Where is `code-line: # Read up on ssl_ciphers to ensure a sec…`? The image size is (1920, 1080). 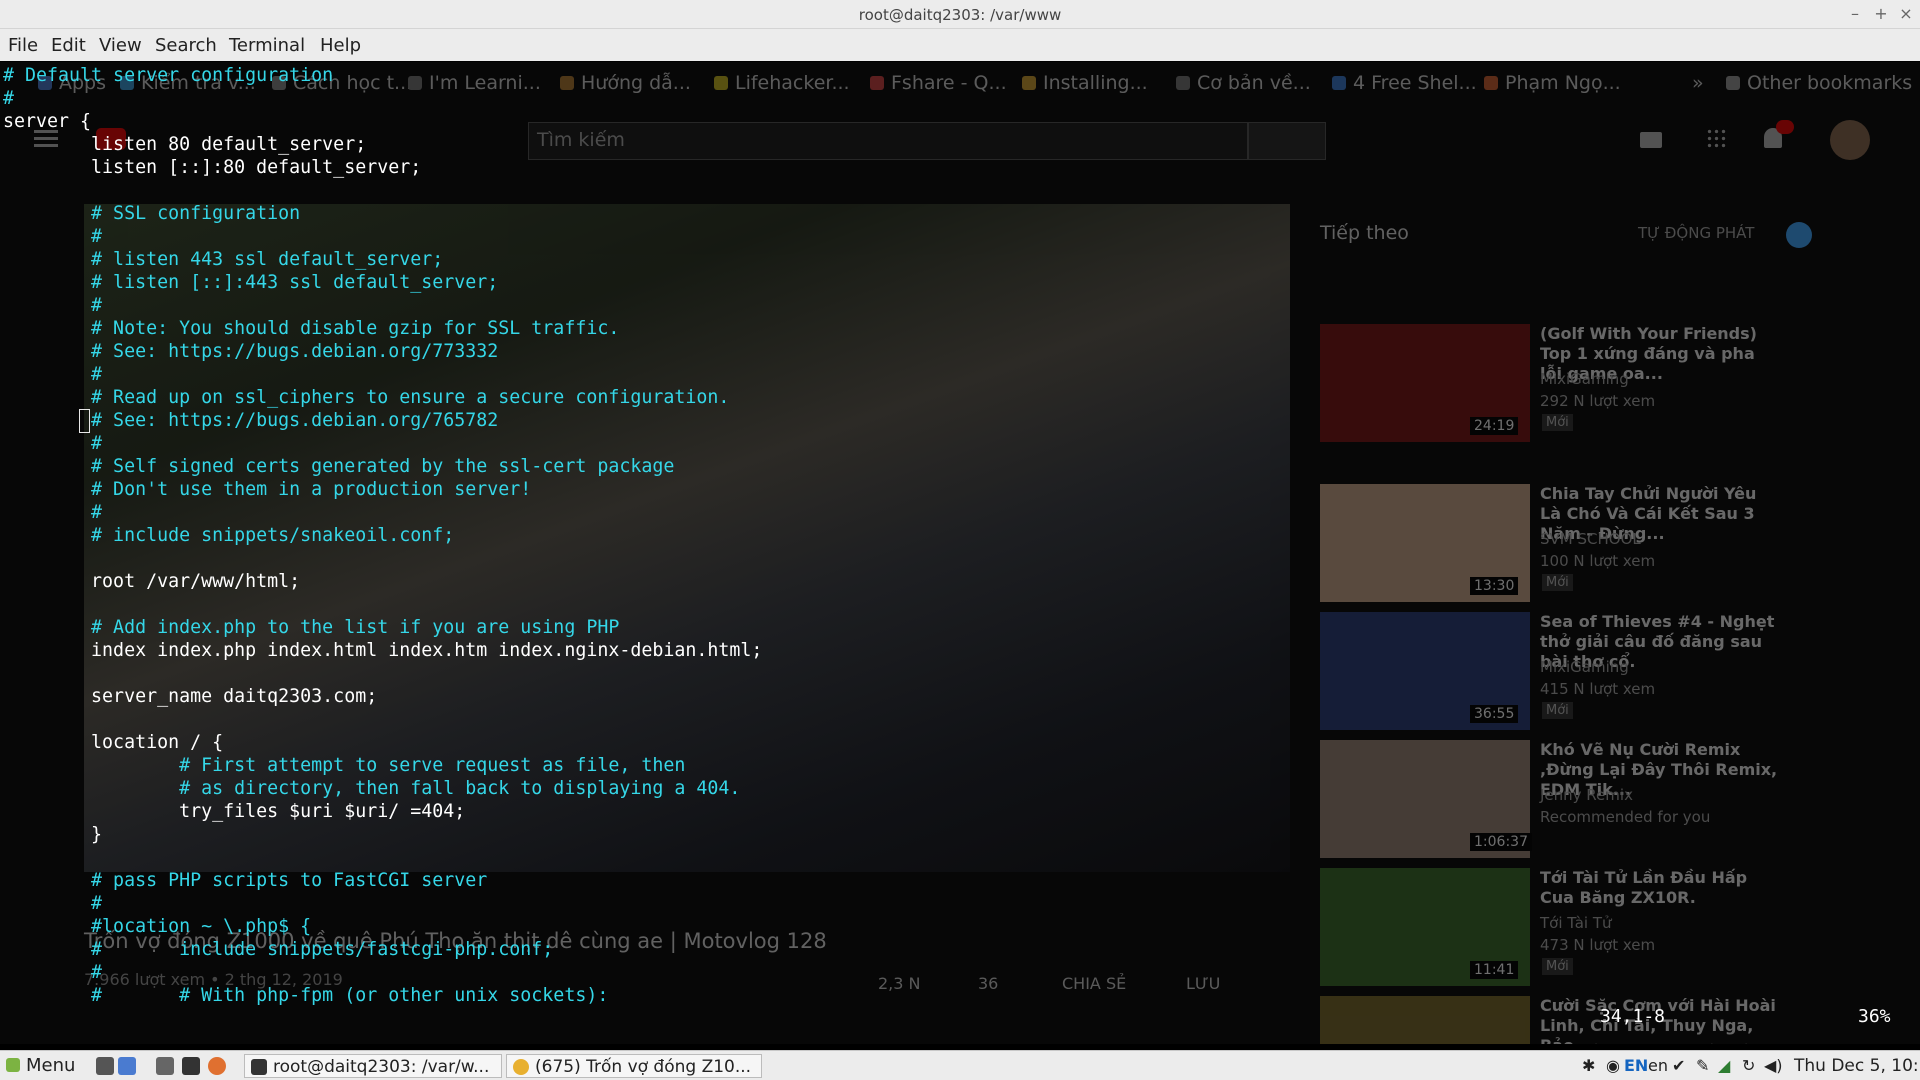
code-line: # Read up on ssl_ciphers to ensure a sec… is located at coordinates (366, 397).